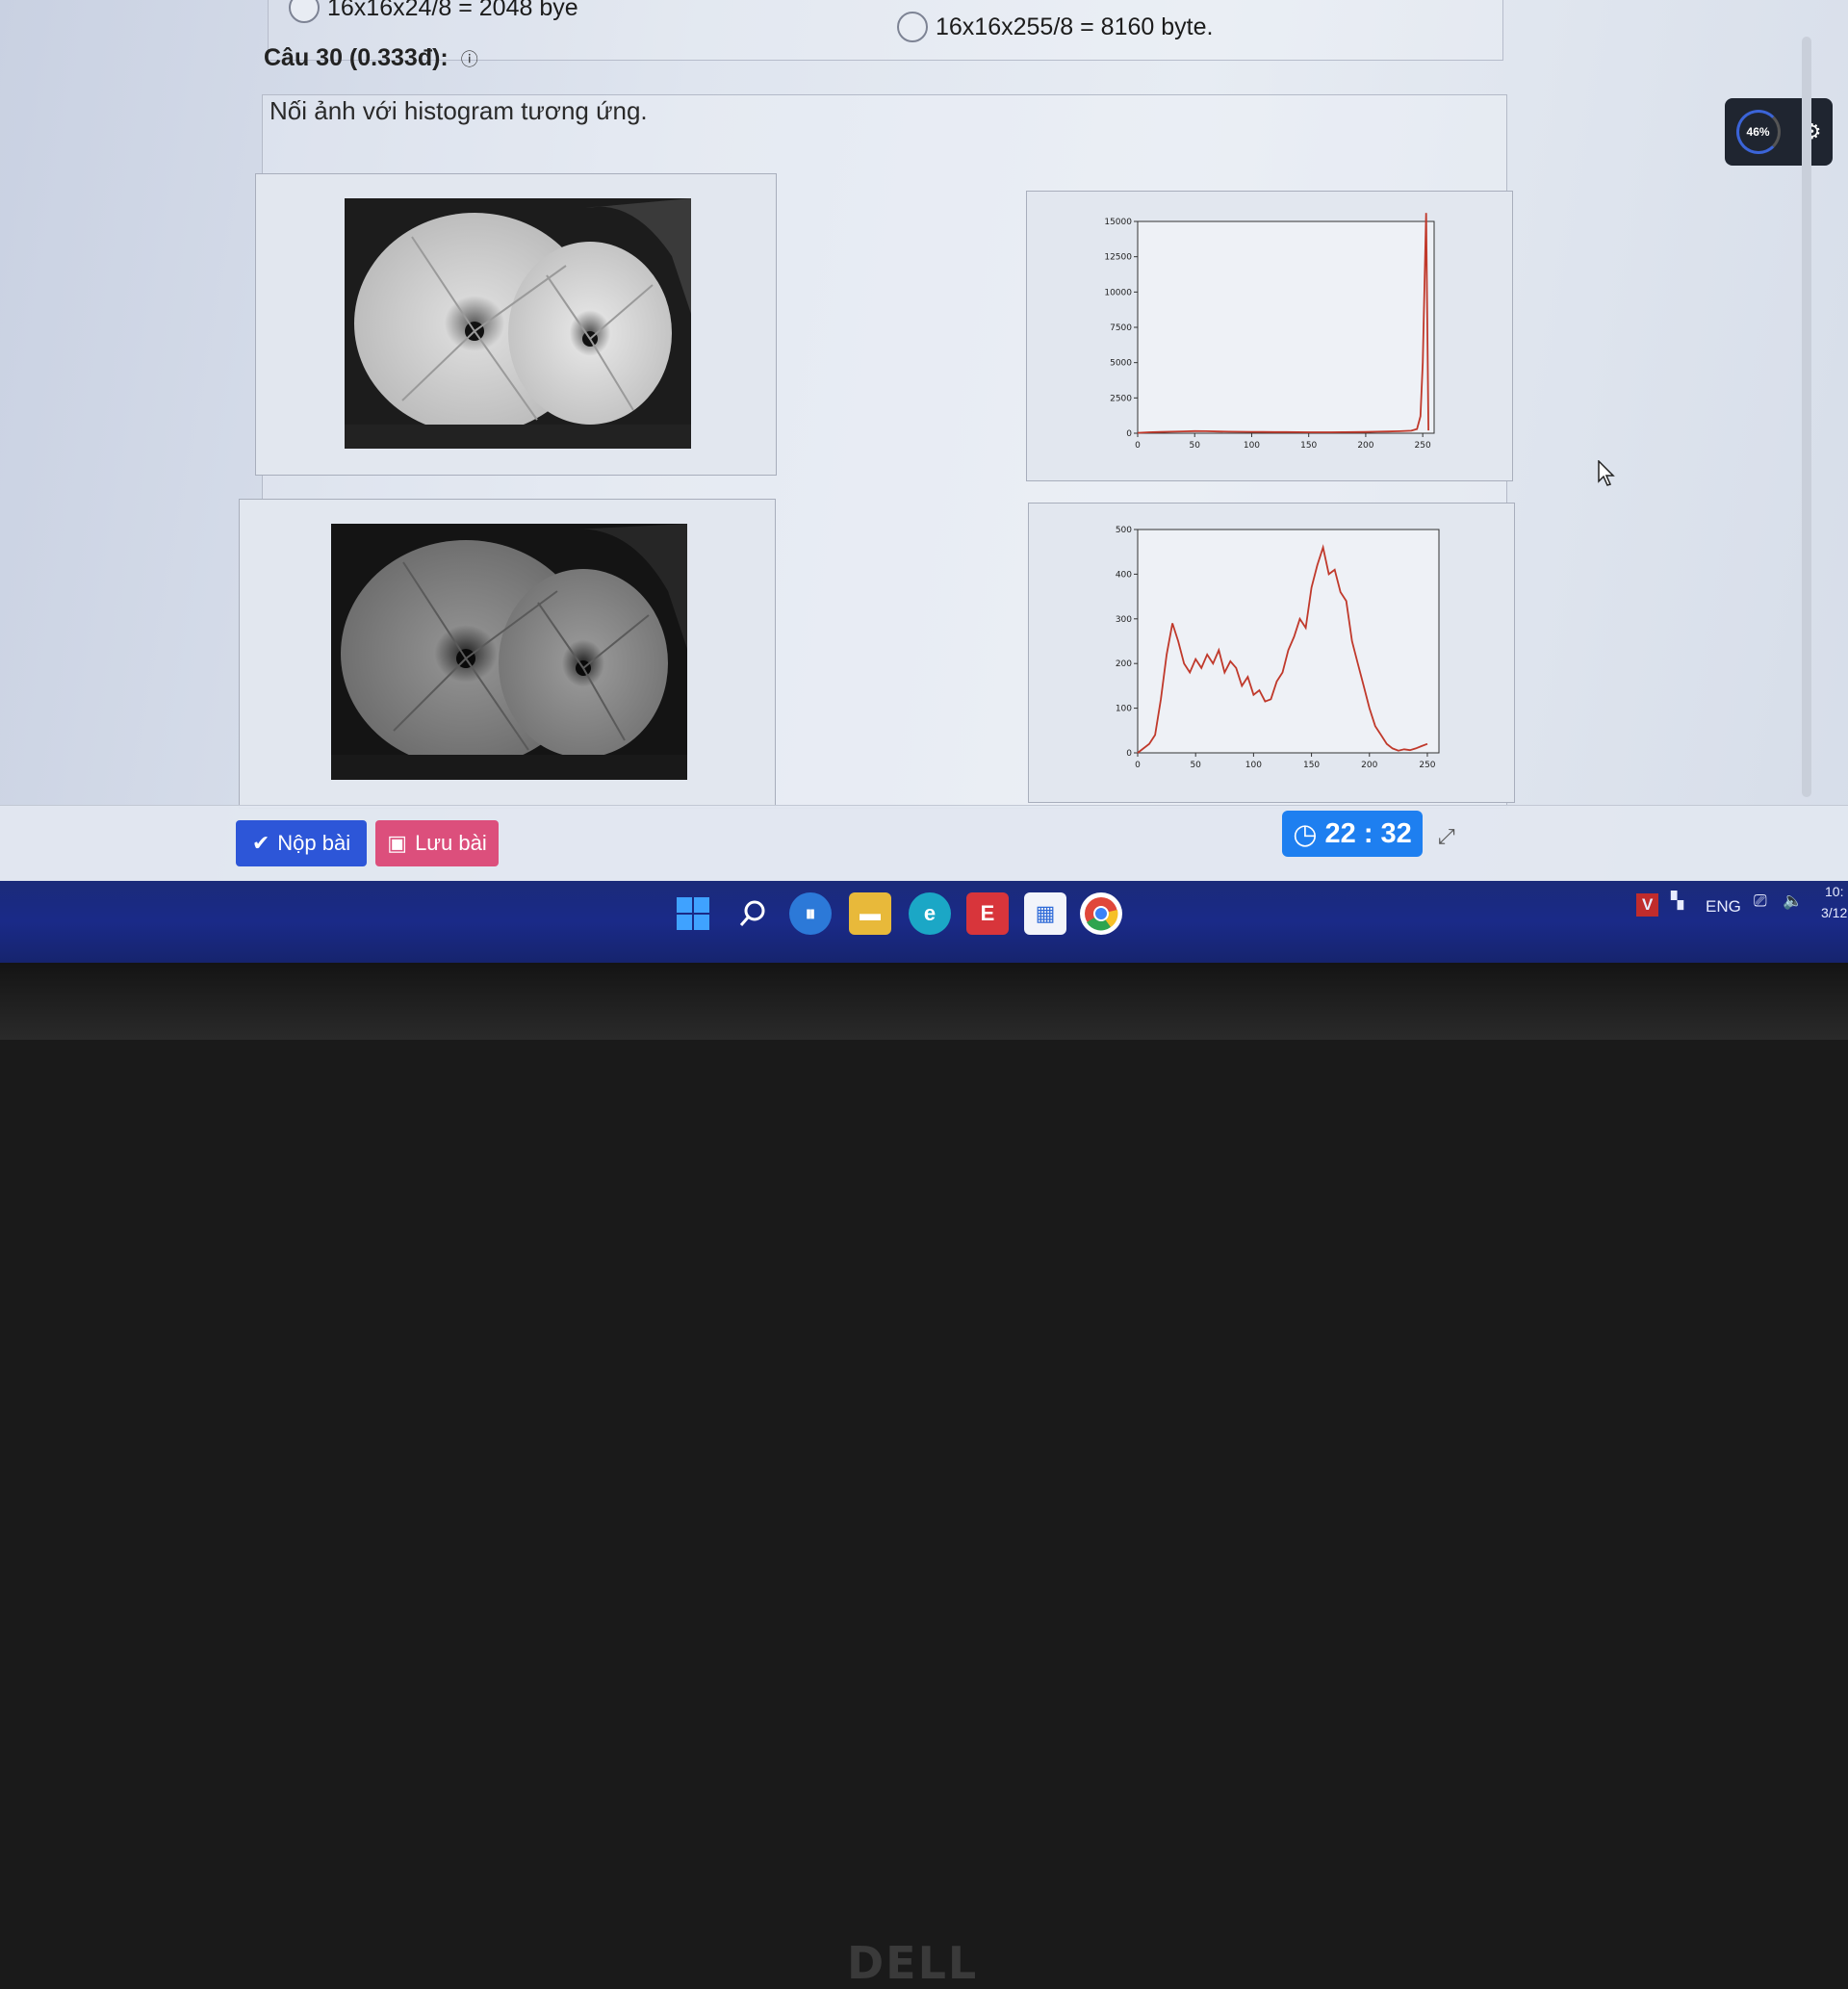 This screenshot has width=1848, height=1989. I want to click on app-v-tray-icon: V, so click(1647, 905).